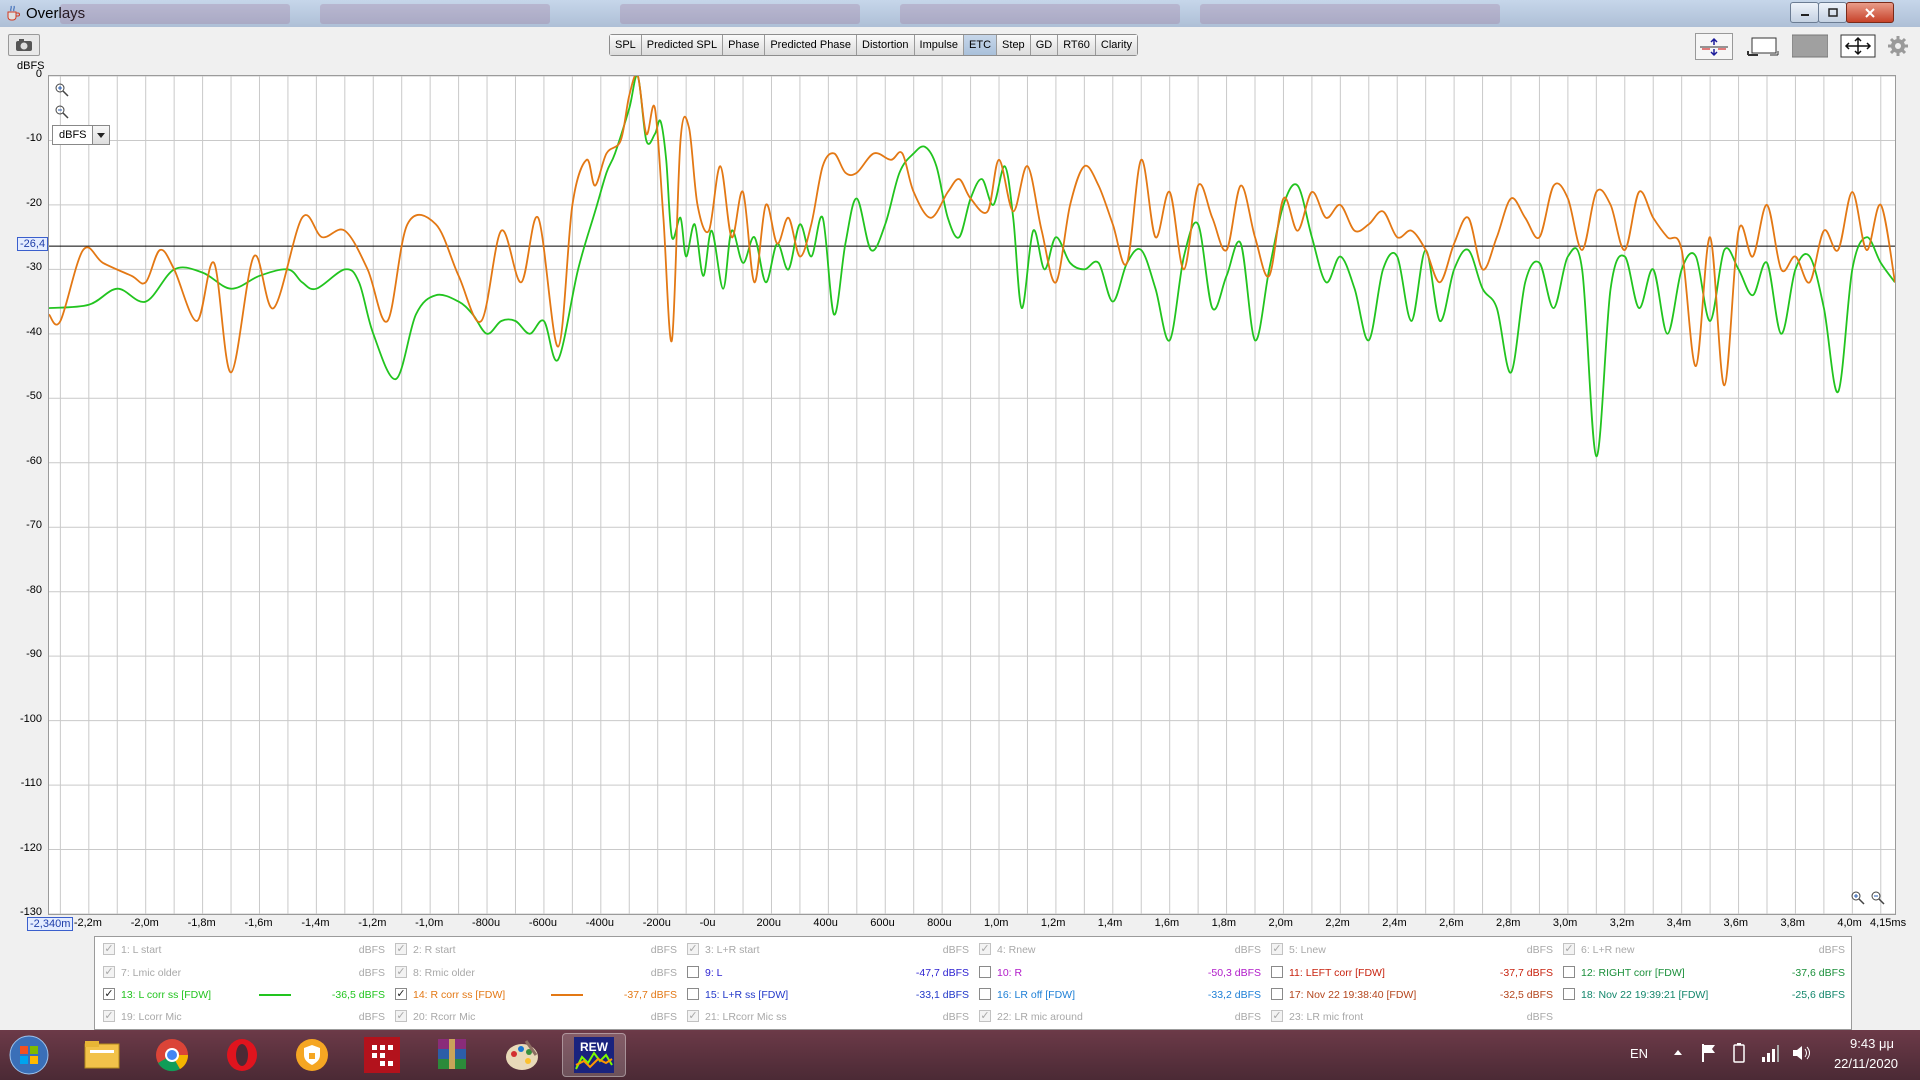 The height and width of the screenshot is (1080, 1920). What do you see at coordinates (811, 45) in the screenshot?
I see `tab-predicted-phase: Predicted Phase` at bounding box center [811, 45].